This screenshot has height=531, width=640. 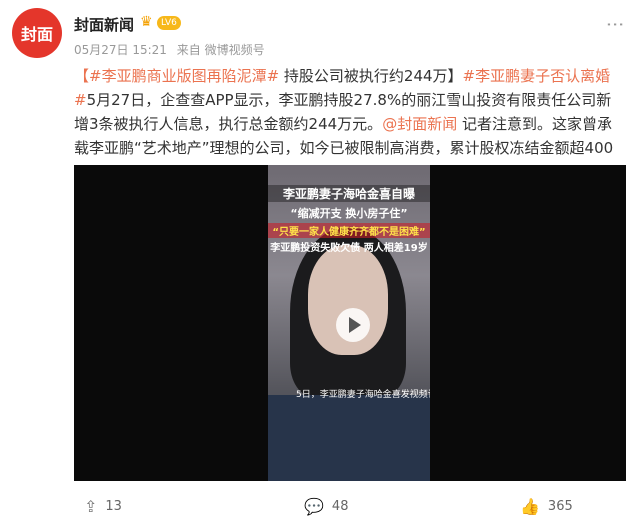 What do you see at coordinates (220, 50) in the screenshot?
I see `post-source: 来自 微博视频号` at bounding box center [220, 50].